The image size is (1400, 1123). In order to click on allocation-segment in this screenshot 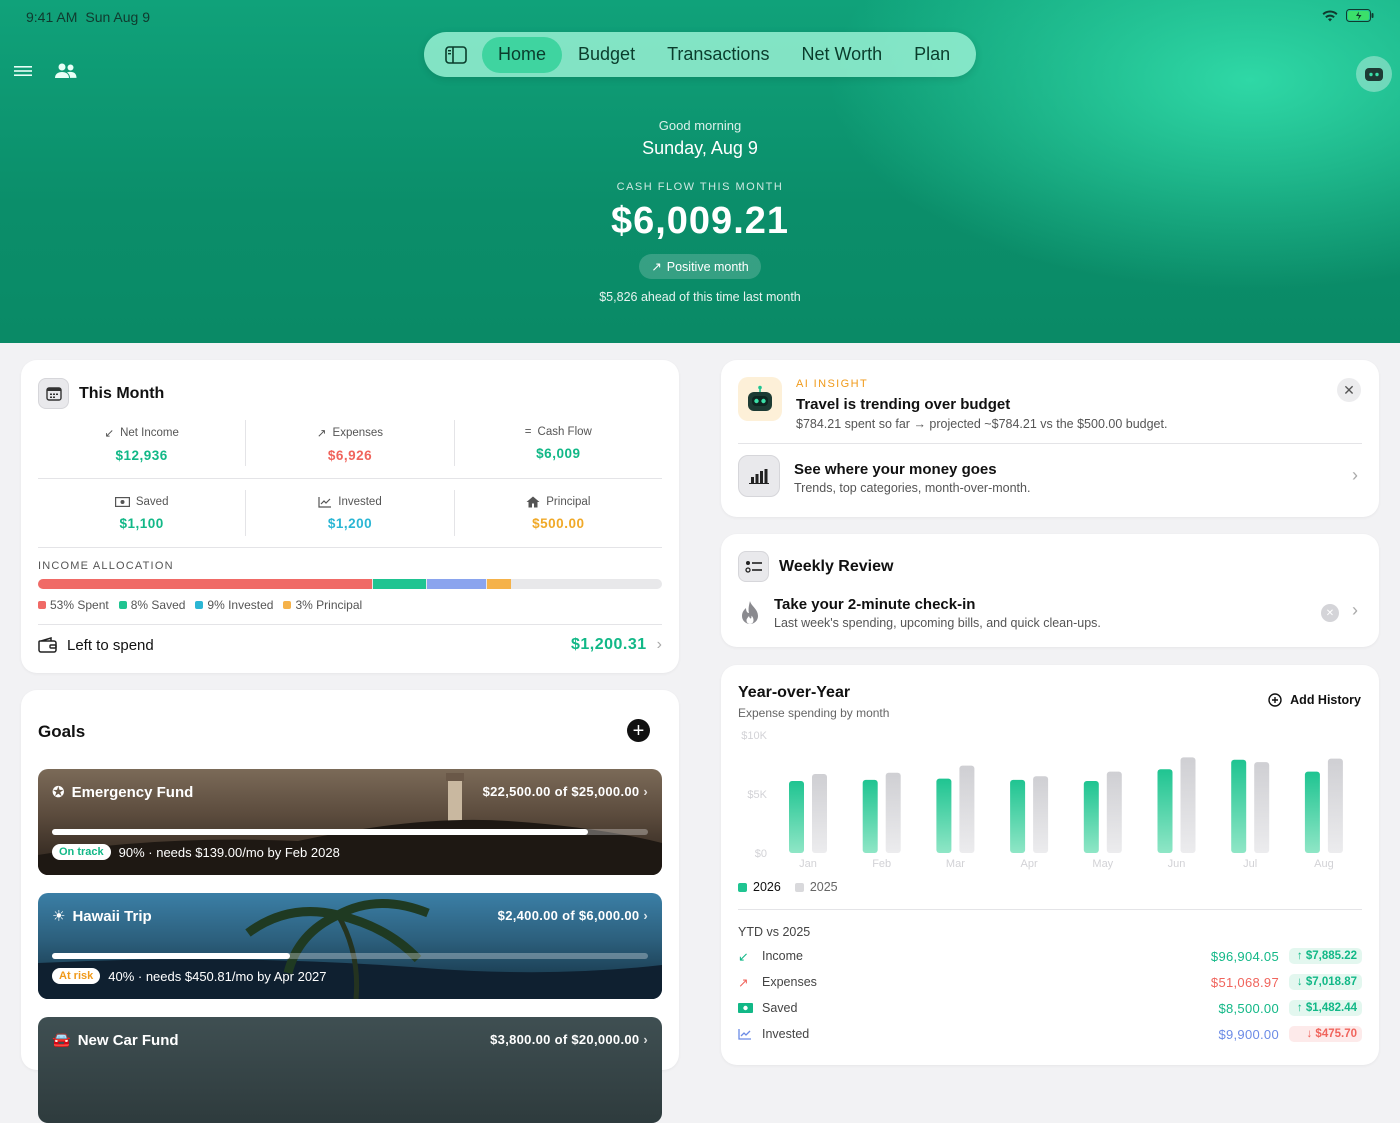, I will do `click(205, 584)`.